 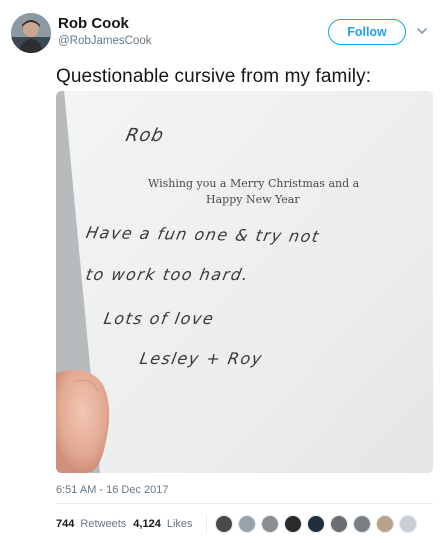 I want to click on tweet-text: Questionable cursive from my family:, so click(x=214, y=76).